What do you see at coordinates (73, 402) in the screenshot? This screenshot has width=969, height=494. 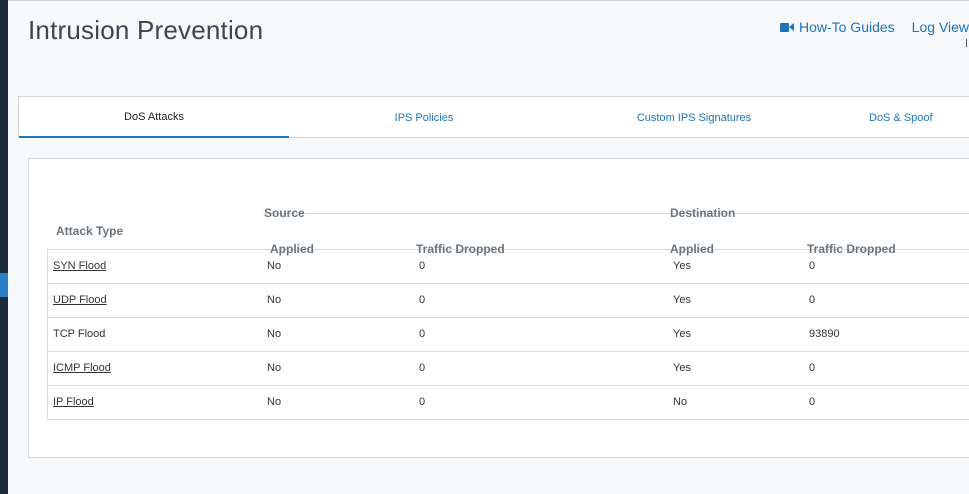 I see `attack-link: IP Flood` at bounding box center [73, 402].